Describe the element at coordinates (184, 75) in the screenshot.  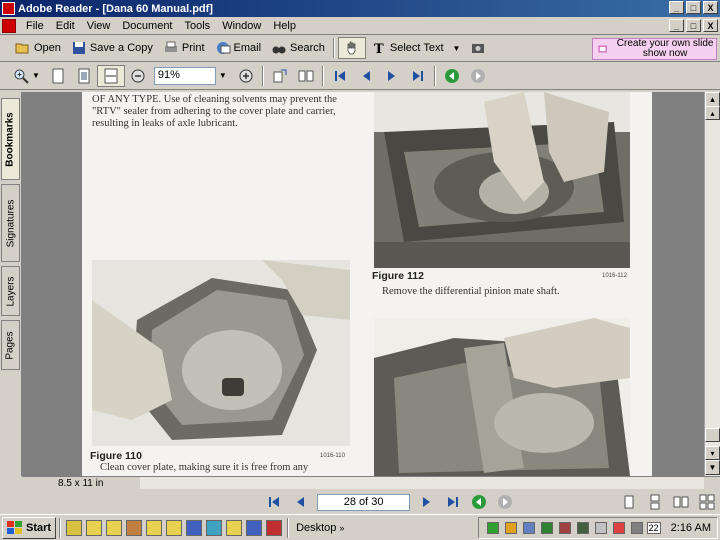
I see `zoom-level-input: 91%` at that location.